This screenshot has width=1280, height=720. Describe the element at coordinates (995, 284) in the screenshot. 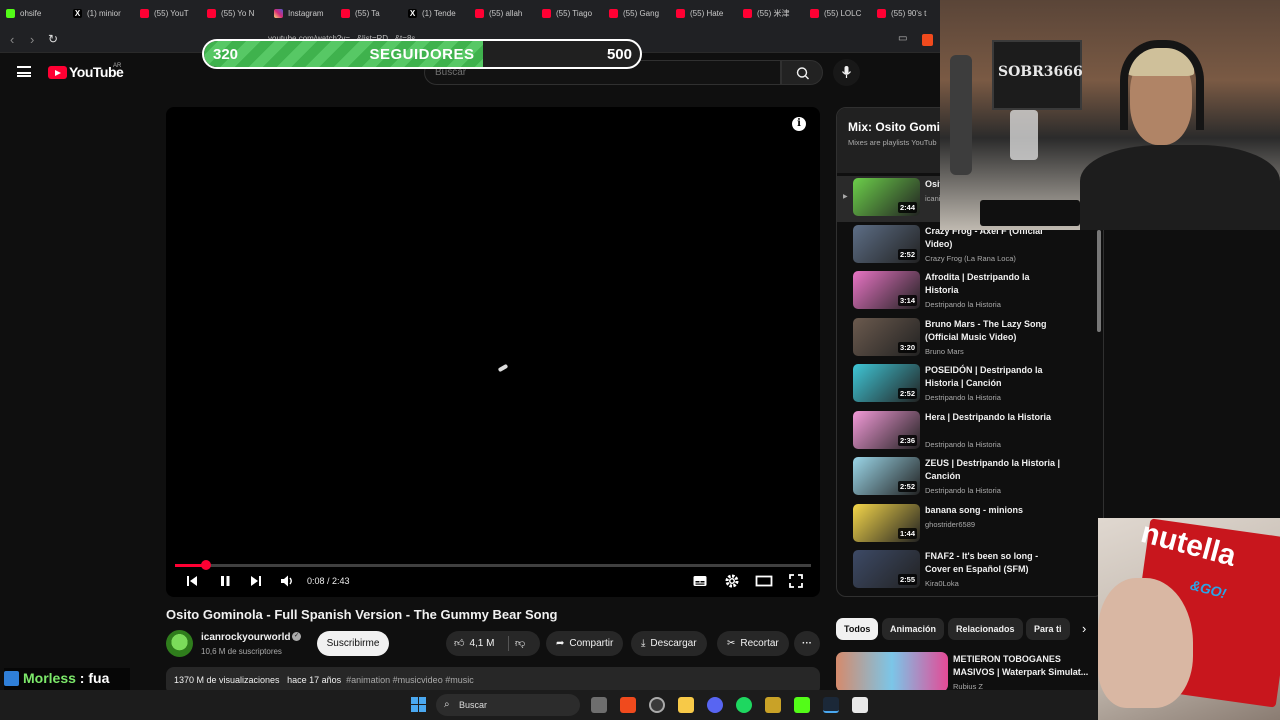

I see `mix-item-title: Afrodita | Destripando la Historia` at that location.